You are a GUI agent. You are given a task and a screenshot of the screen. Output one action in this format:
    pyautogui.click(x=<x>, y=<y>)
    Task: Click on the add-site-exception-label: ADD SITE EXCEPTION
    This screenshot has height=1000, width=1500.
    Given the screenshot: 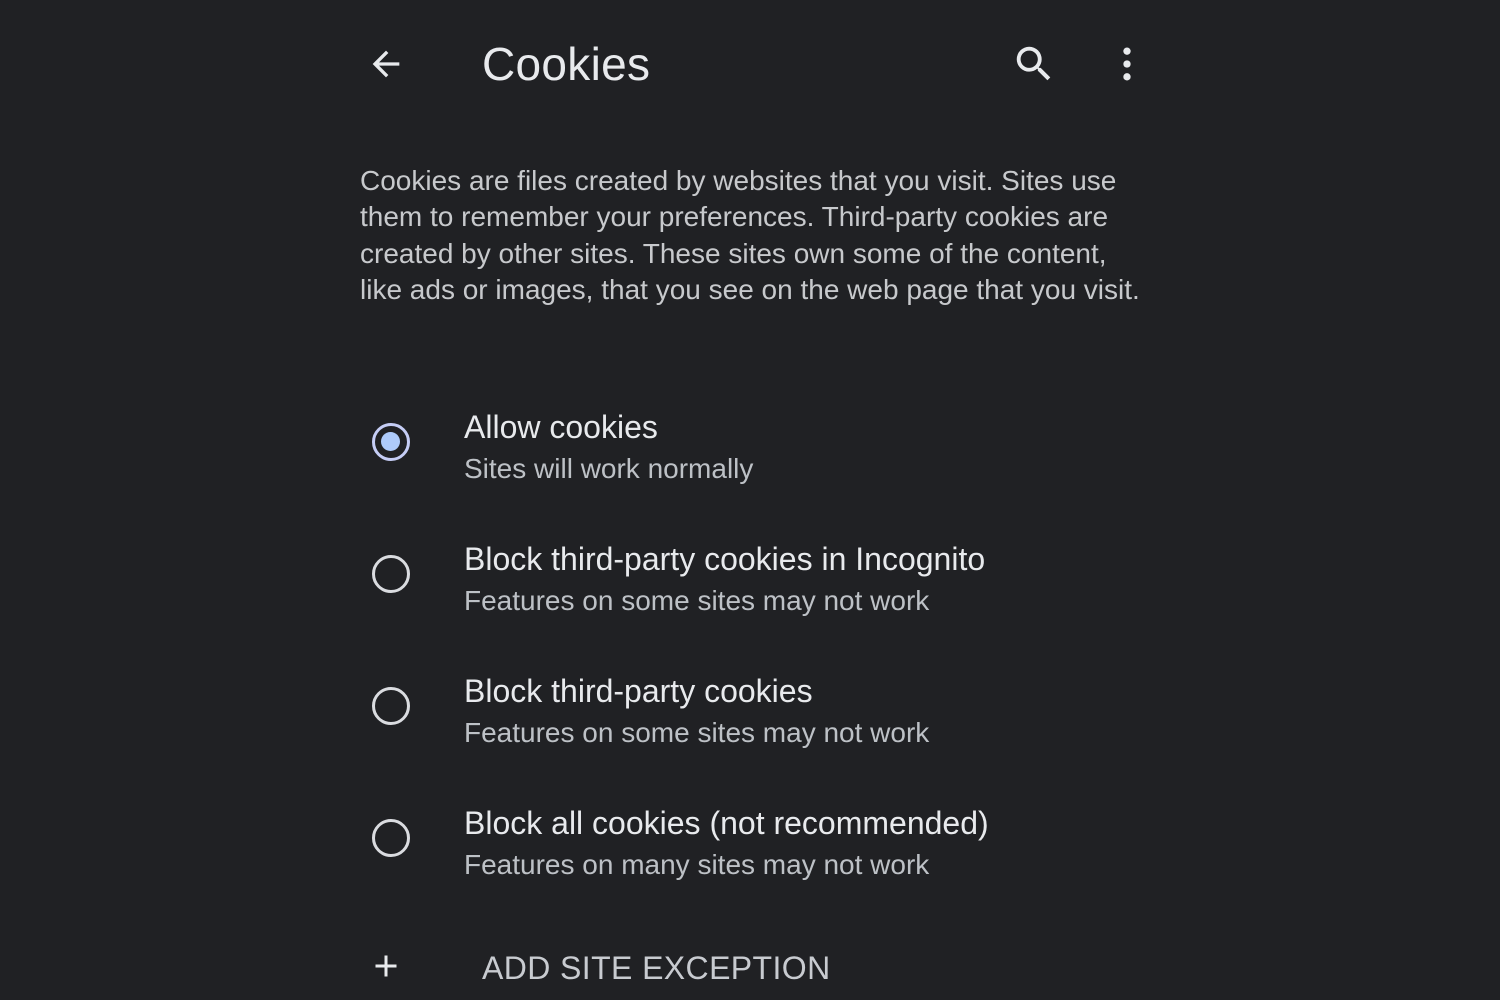 What is the action you would take?
    pyautogui.click(x=656, y=968)
    